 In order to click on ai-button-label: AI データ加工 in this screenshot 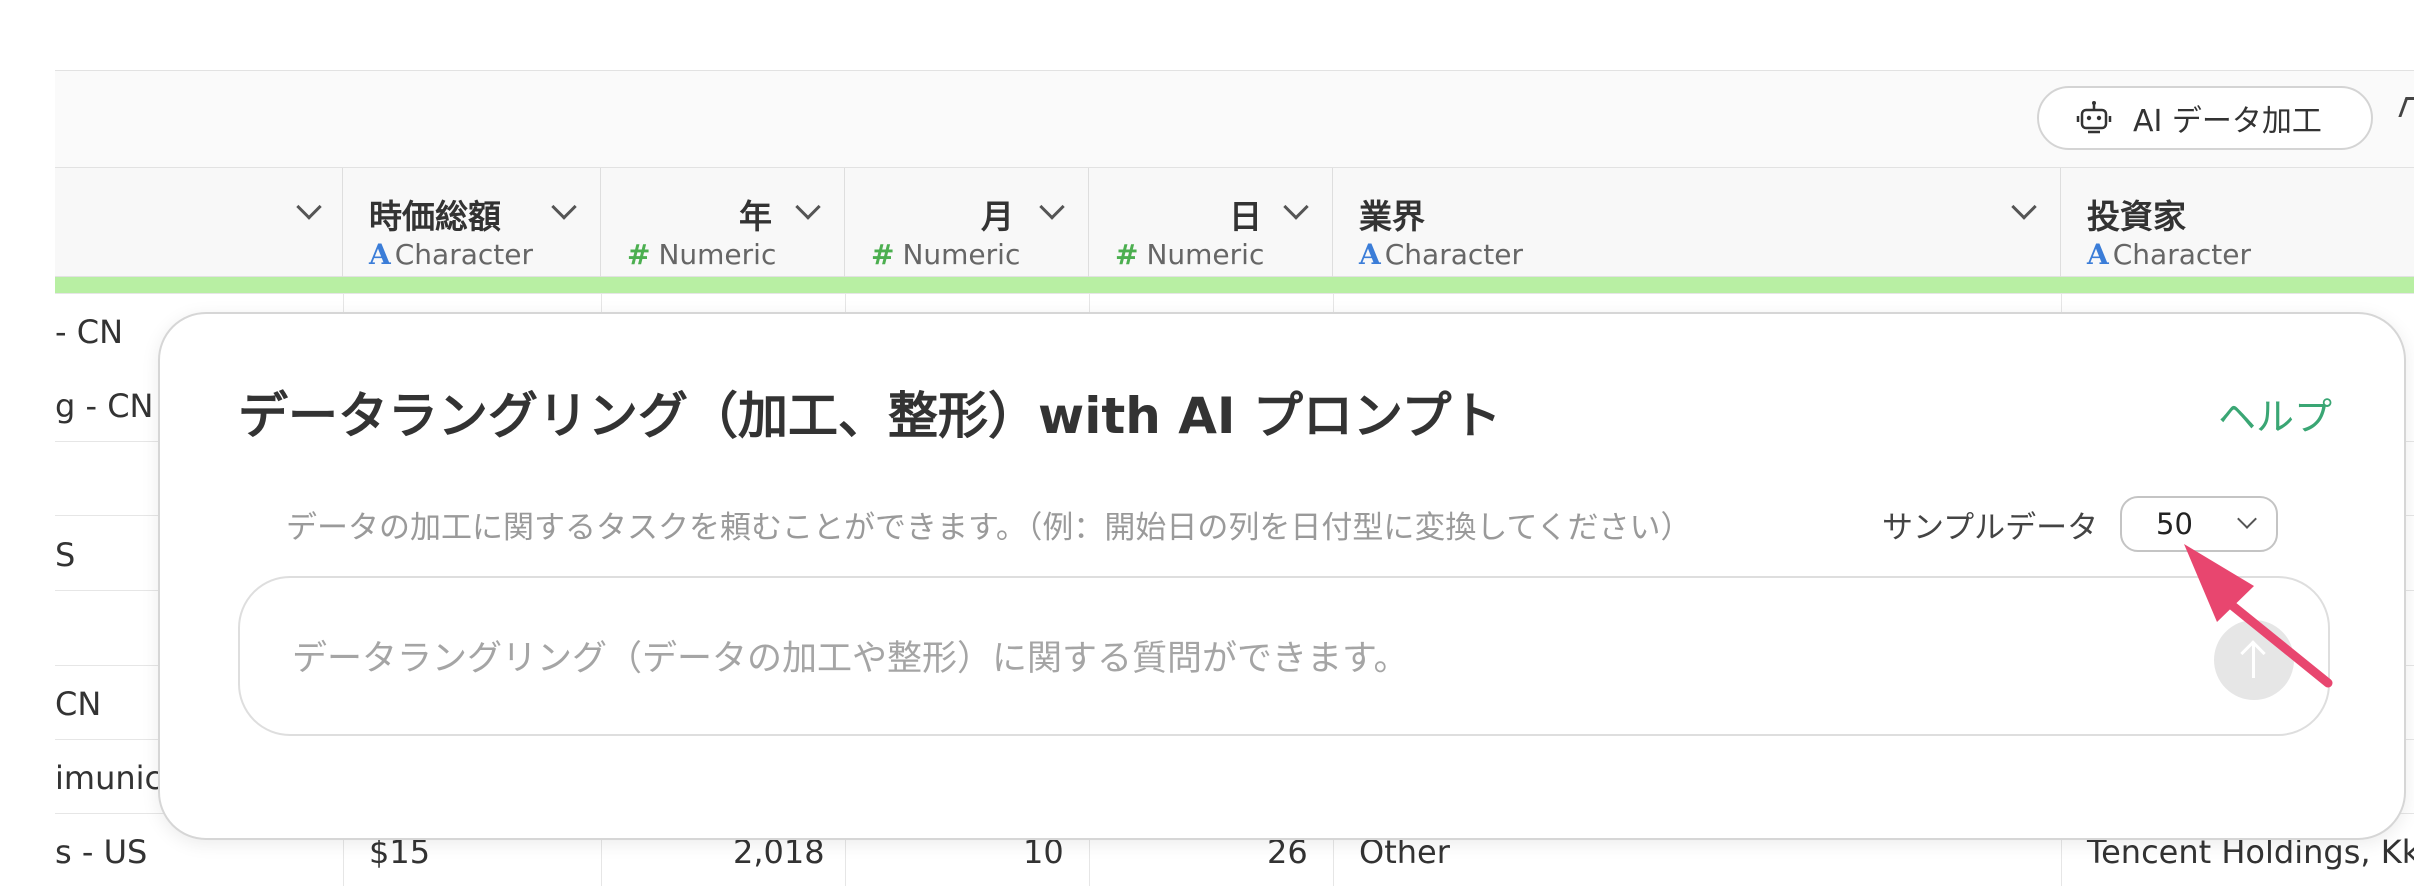, I will do `click(2227, 121)`.